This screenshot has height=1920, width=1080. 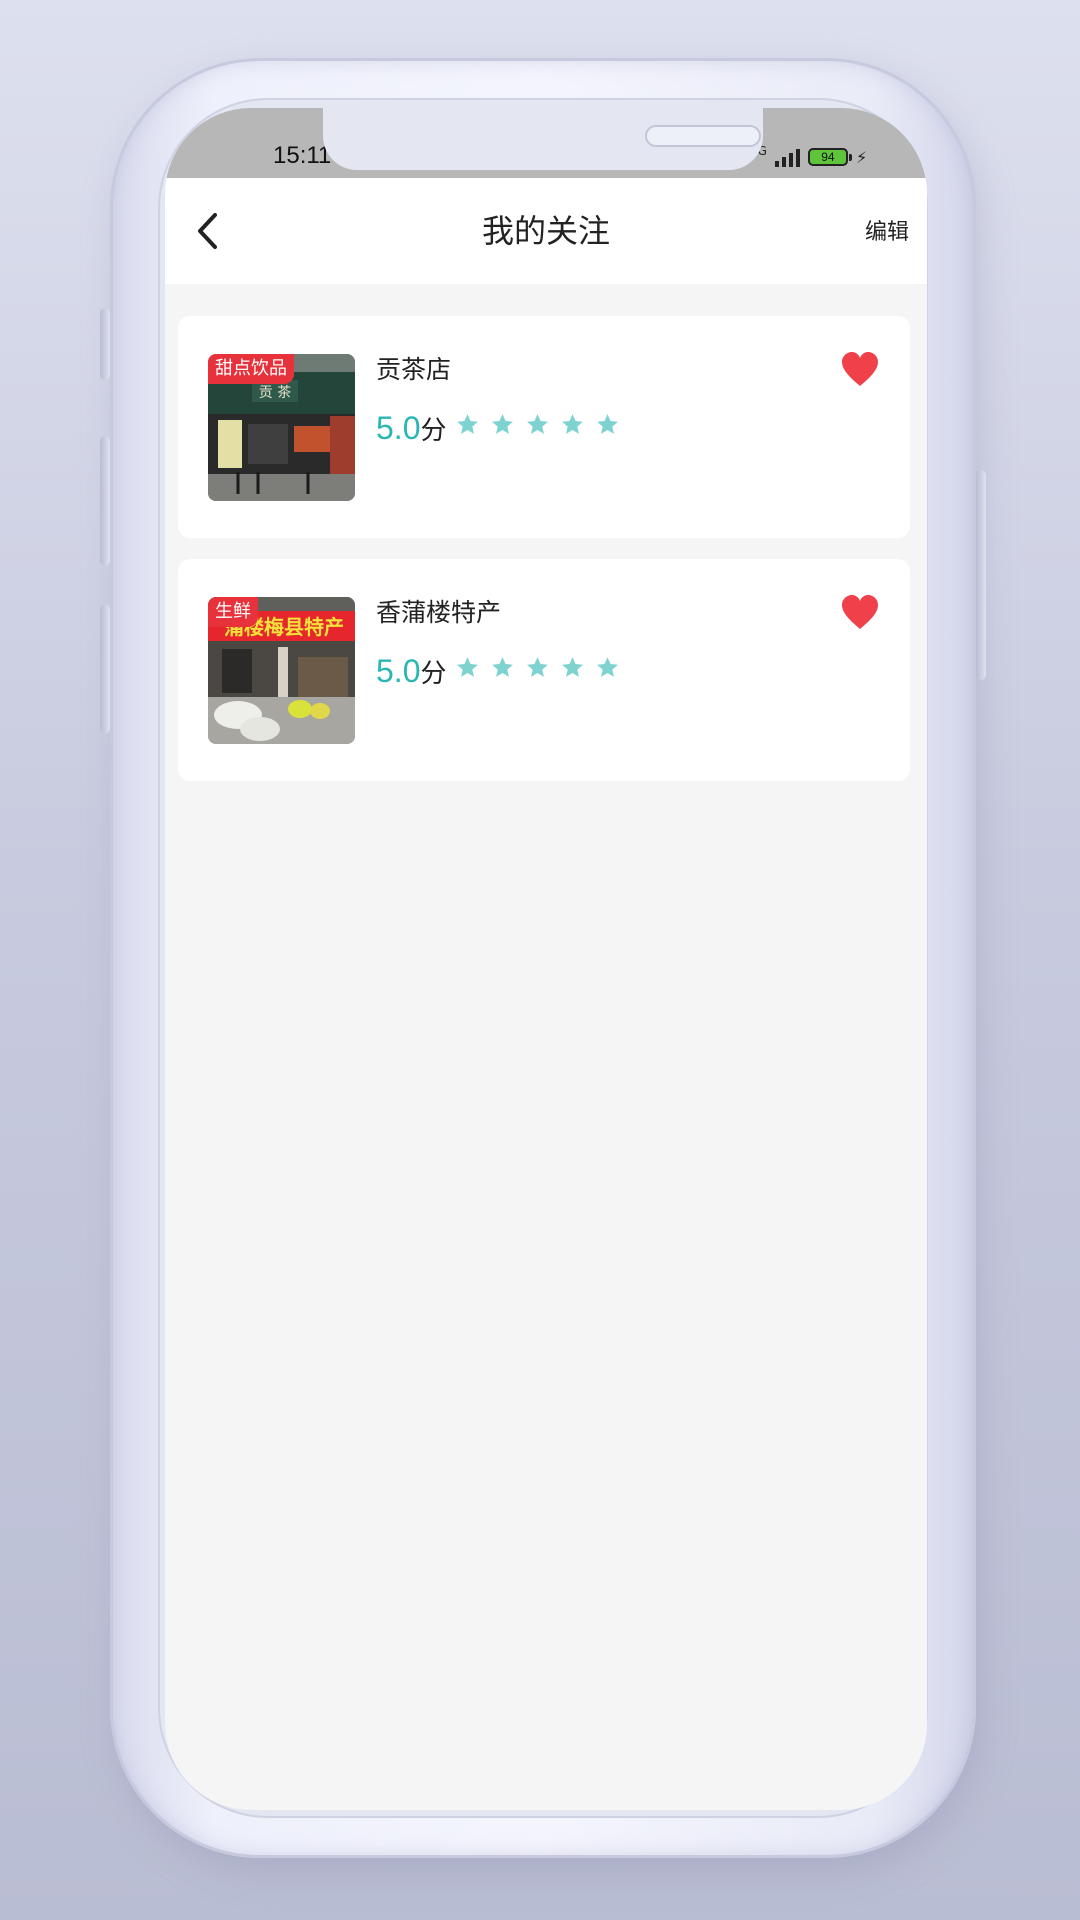 I want to click on store-card: 贡 茶 甜点饮品 贡茶店 5.0 分, so click(x=544, y=427).